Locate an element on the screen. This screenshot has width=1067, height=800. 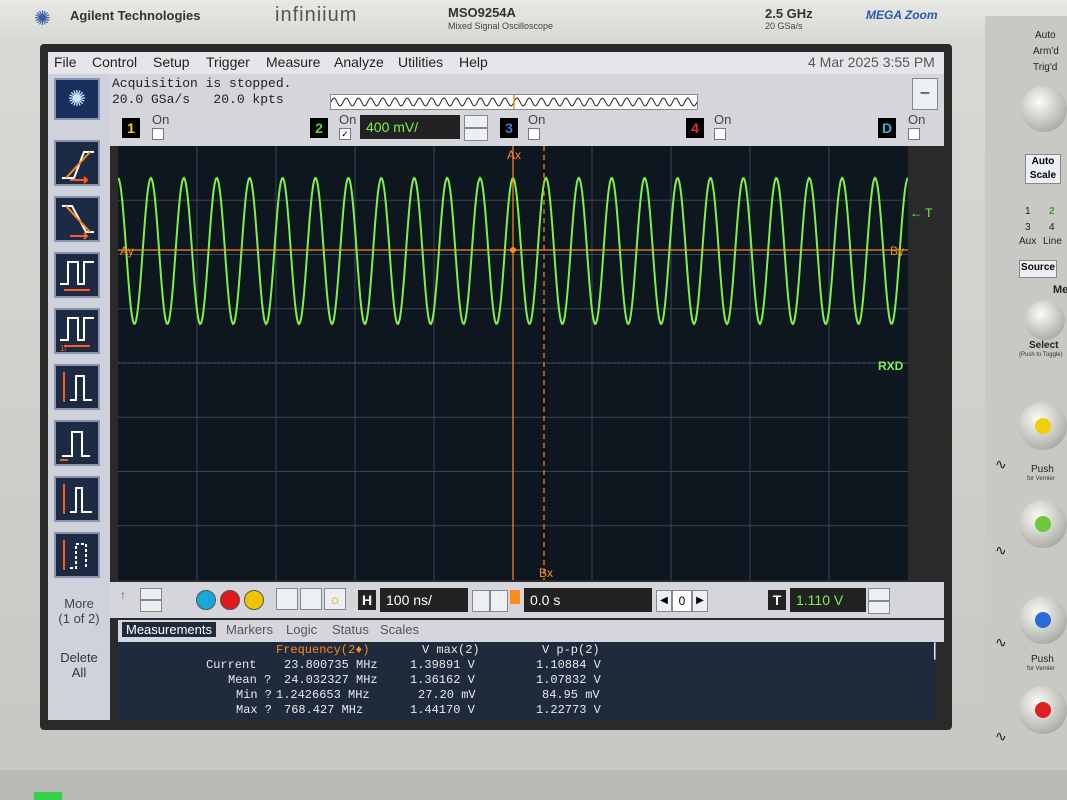
glitch-trigger-tool-icon is located at coordinates (77, 387).